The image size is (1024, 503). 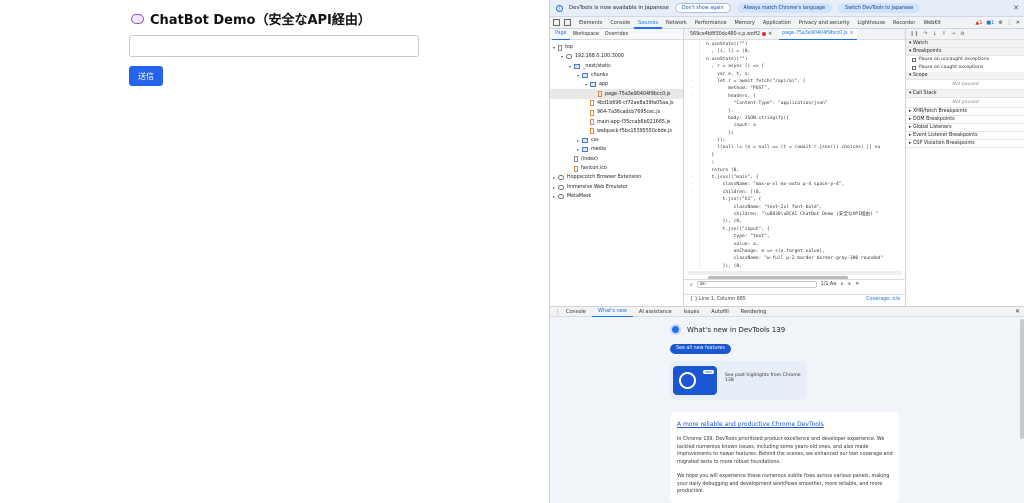 I want to click on editor-file-tab: 569ce4b8f30dc480-s.p.woff2 ×, so click(x=731, y=34).